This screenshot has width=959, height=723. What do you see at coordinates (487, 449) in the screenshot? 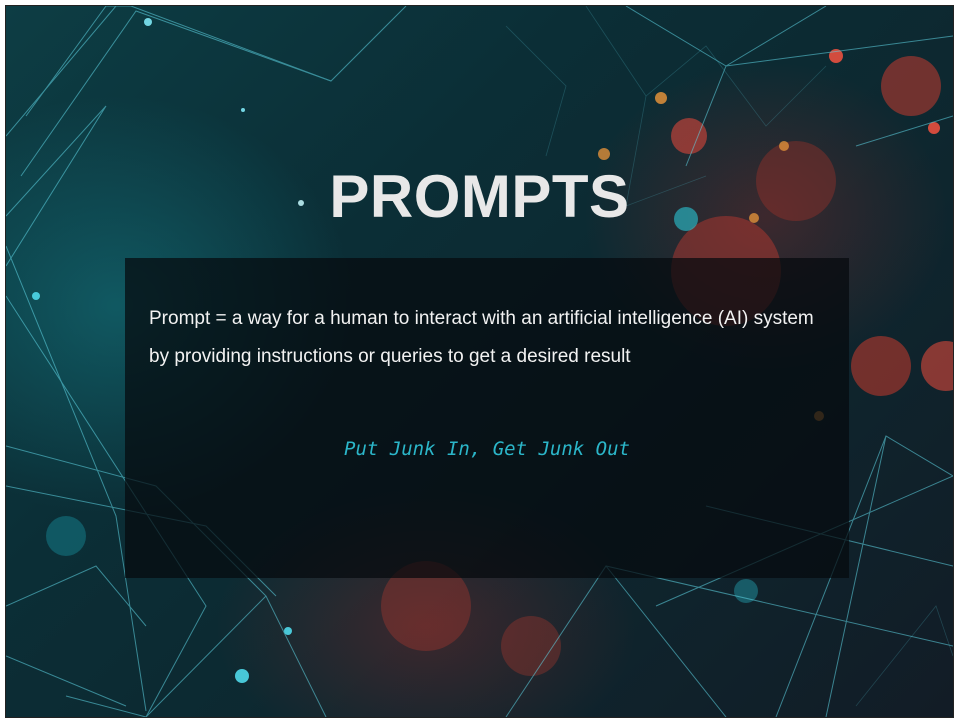
I see `tagline: Put Junk In, Get Junk Out` at bounding box center [487, 449].